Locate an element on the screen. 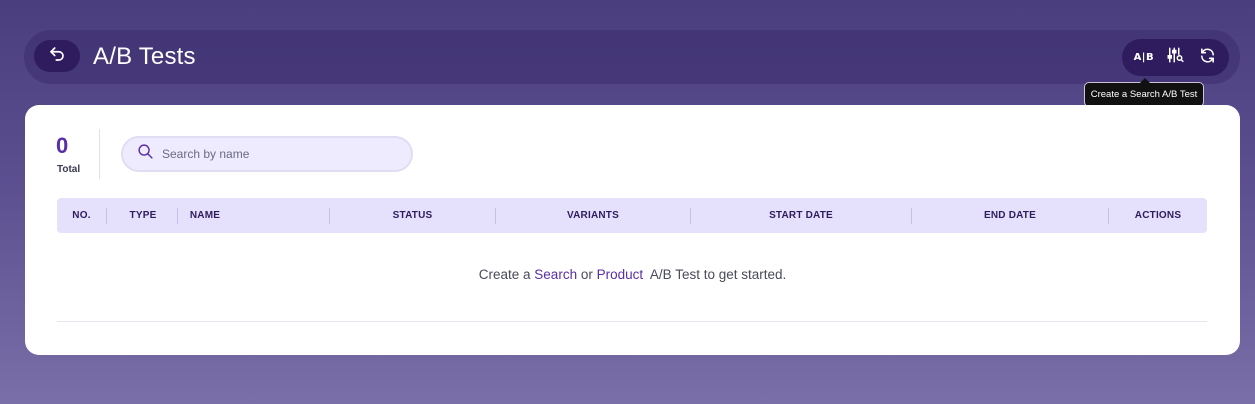  tooltip: Create a Search A/B Test is located at coordinates (1144, 92).